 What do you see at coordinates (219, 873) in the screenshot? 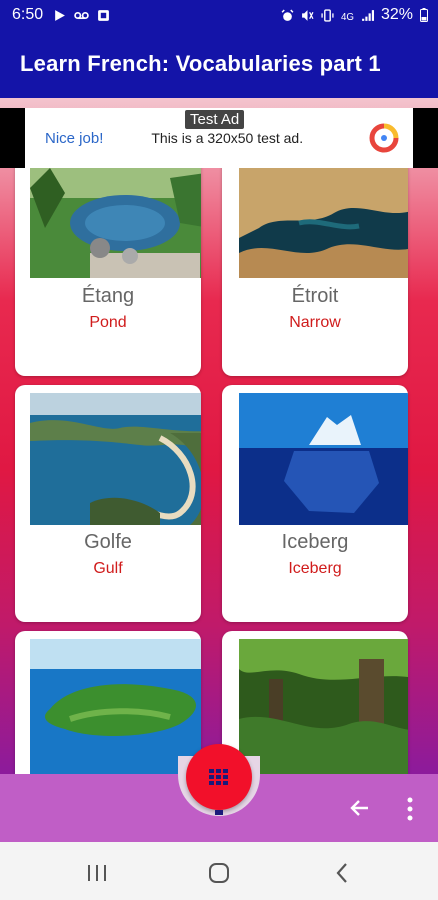
I see `home-icon` at bounding box center [219, 873].